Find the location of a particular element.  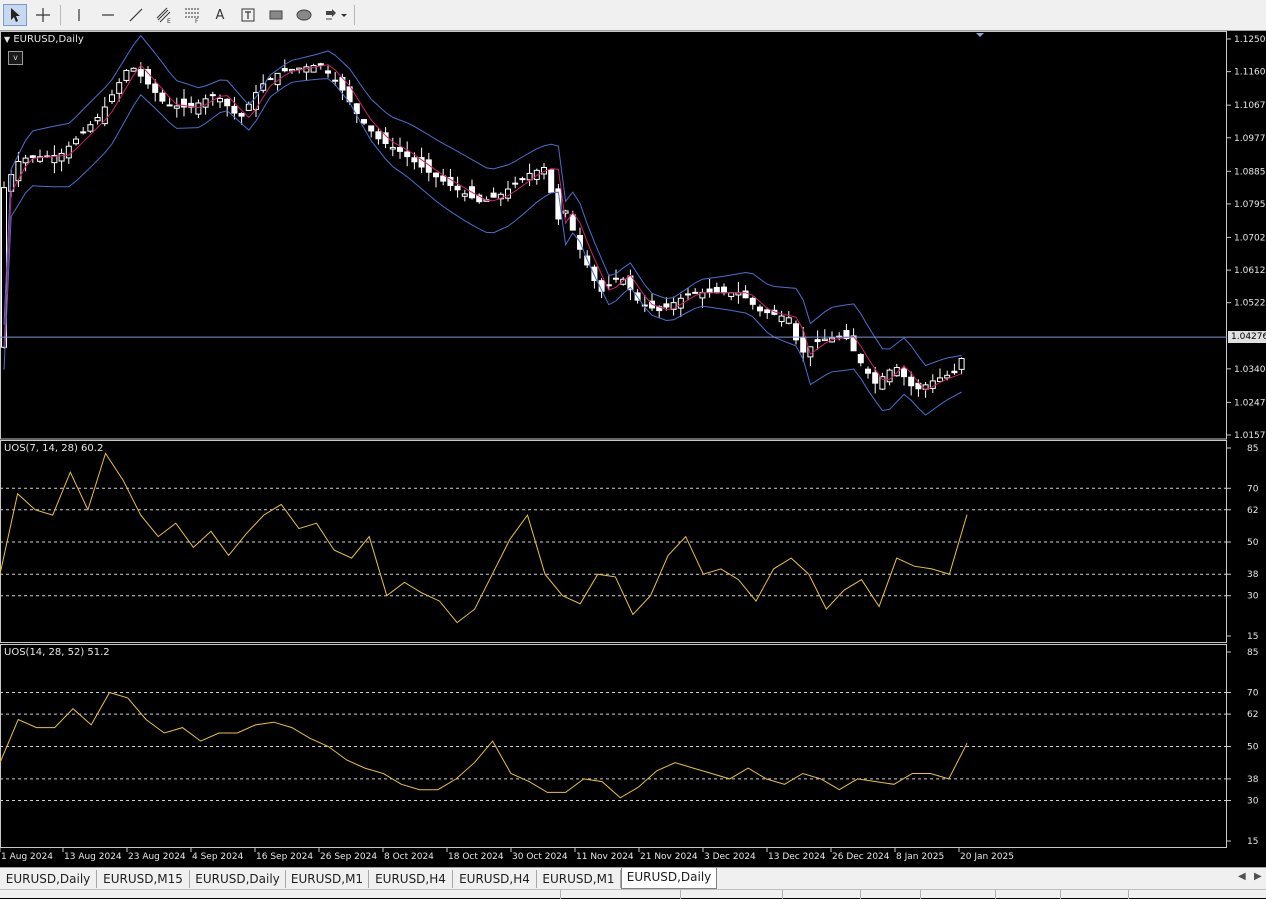

tab-eurusd-daily-1: EURUSD,Daily is located at coordinates (48, 879).